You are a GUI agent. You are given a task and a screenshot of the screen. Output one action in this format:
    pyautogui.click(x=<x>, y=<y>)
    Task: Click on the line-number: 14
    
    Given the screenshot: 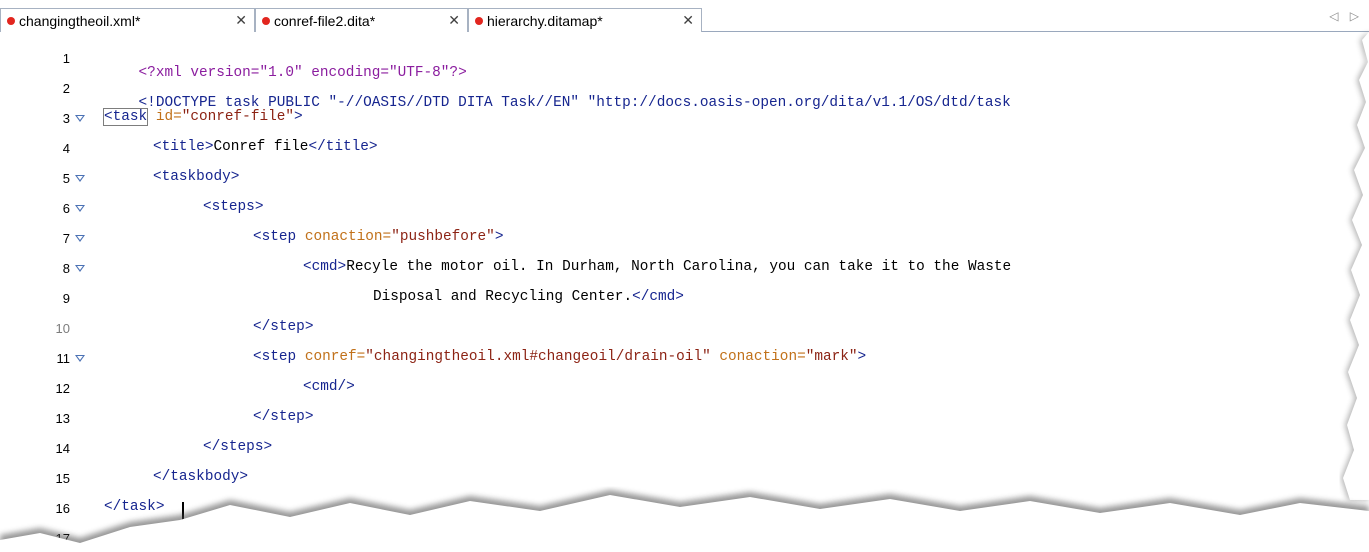 What is the action you would take?
    pyautogui.click(x=62, y=448)
    